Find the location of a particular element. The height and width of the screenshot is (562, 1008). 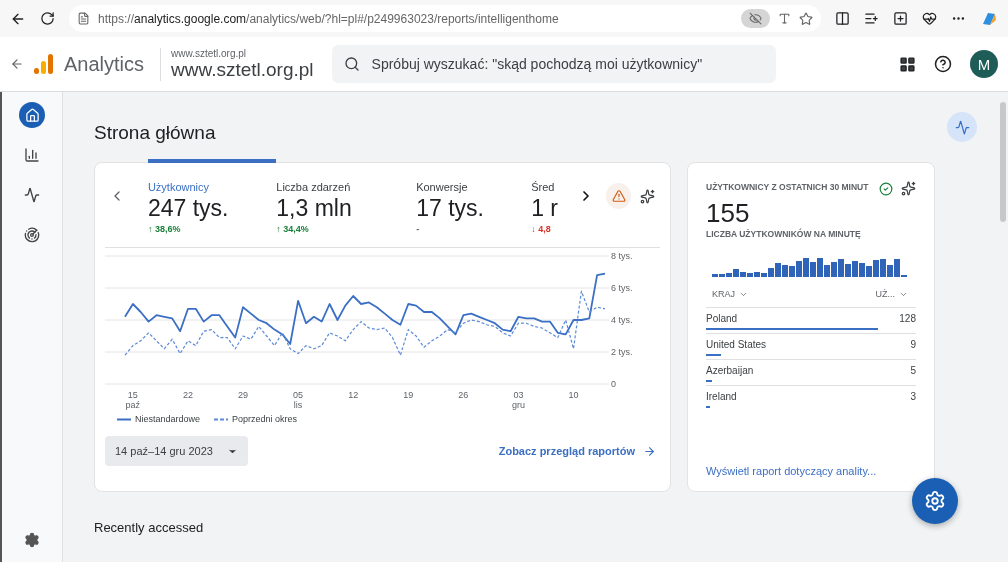

card-title: UŻYTKOWNICY Z OSTATNICH 30 MINUT is located at coordinates (788, 187).